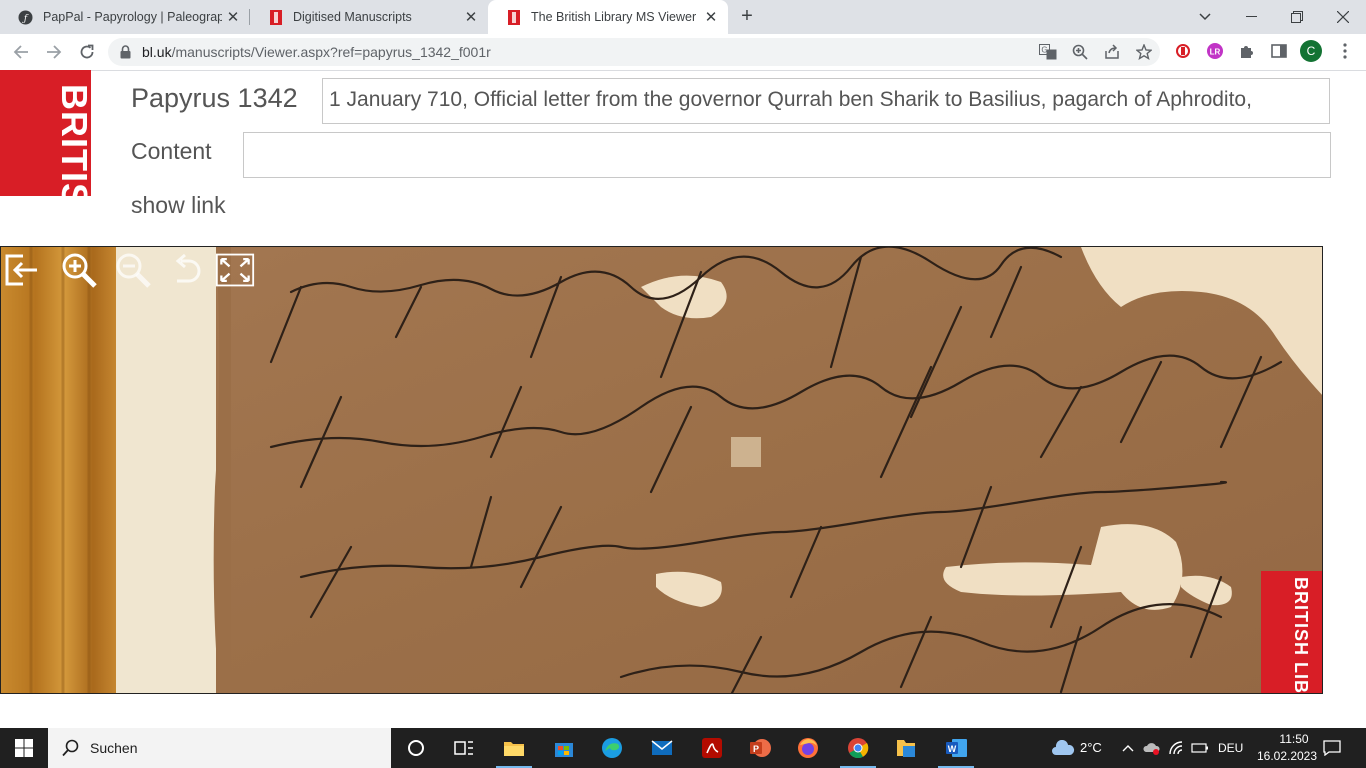 The width and height of the screenshot is (1366, 768). What do you see at coordinates (1091, 747) in the screenshot?
I see `weather-temperature: 2°C` at bounding box center [1091, 747].